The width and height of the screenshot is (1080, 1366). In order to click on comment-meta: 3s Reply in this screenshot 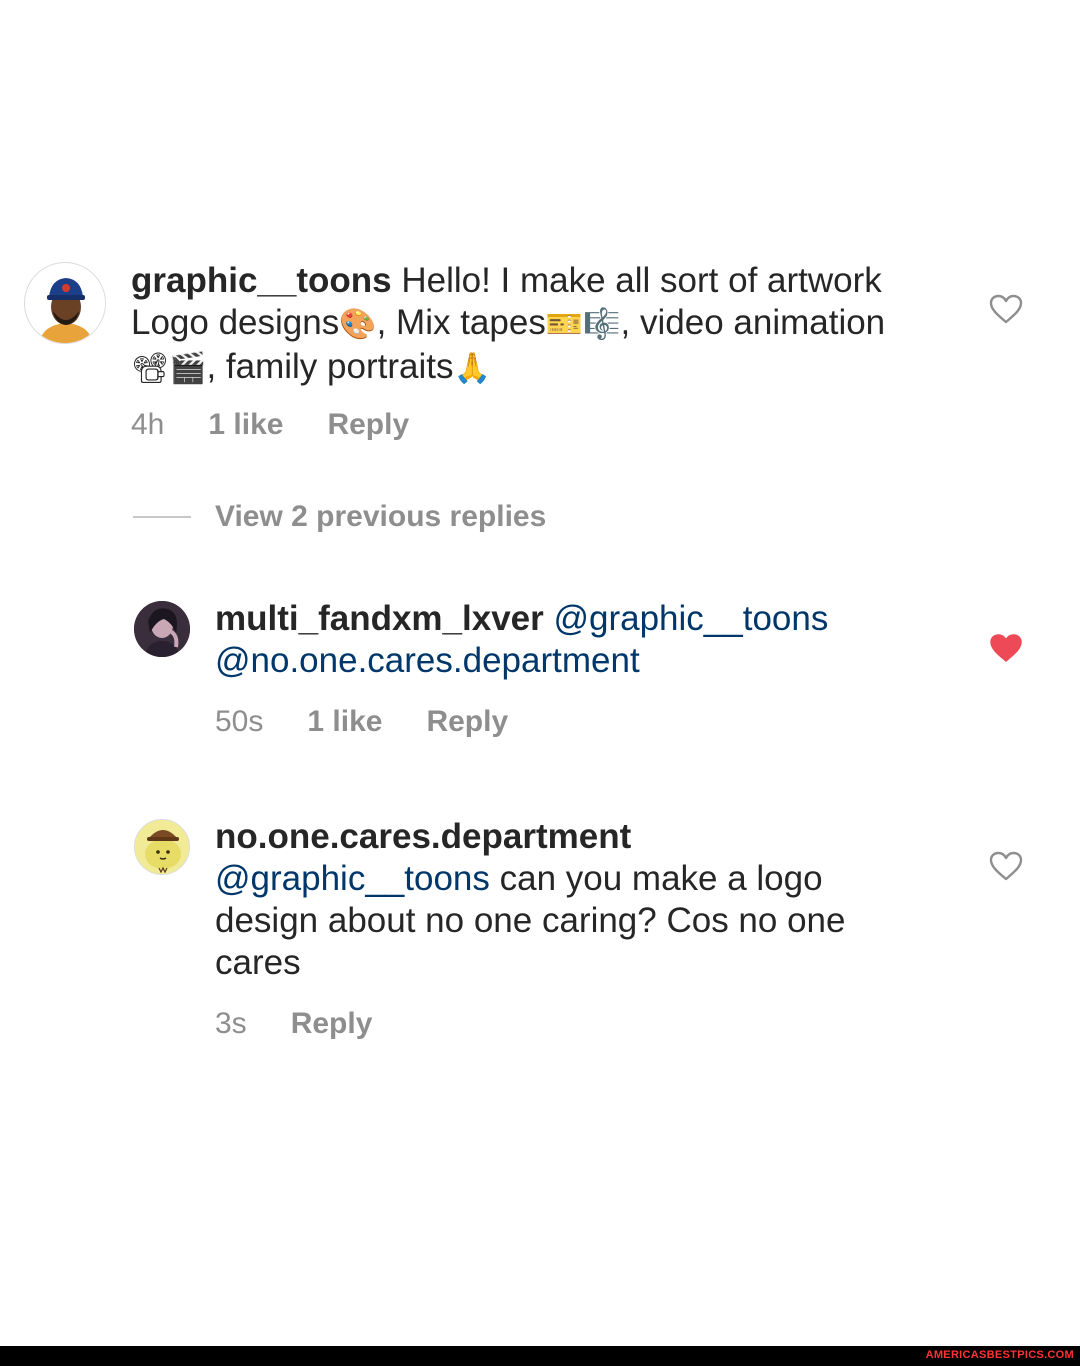, I will do `click(293, 1024)`.